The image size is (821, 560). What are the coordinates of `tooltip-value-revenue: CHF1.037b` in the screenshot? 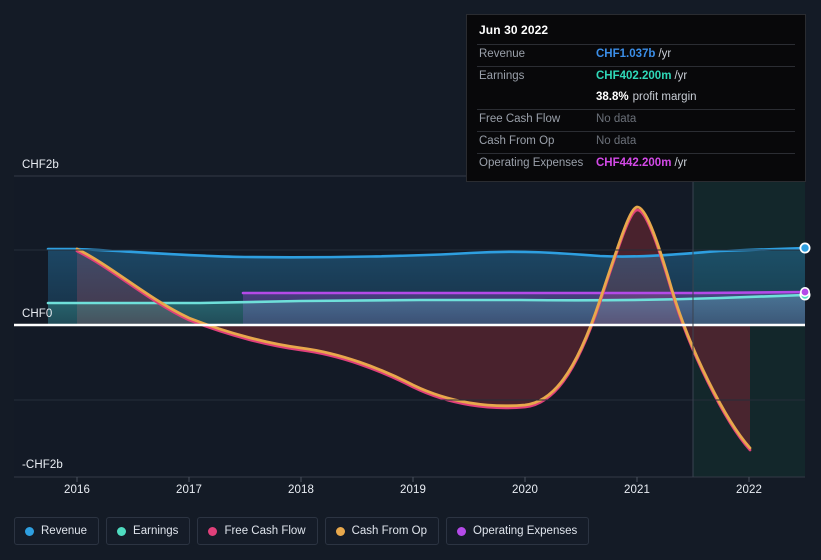 It's located at (626, 54).